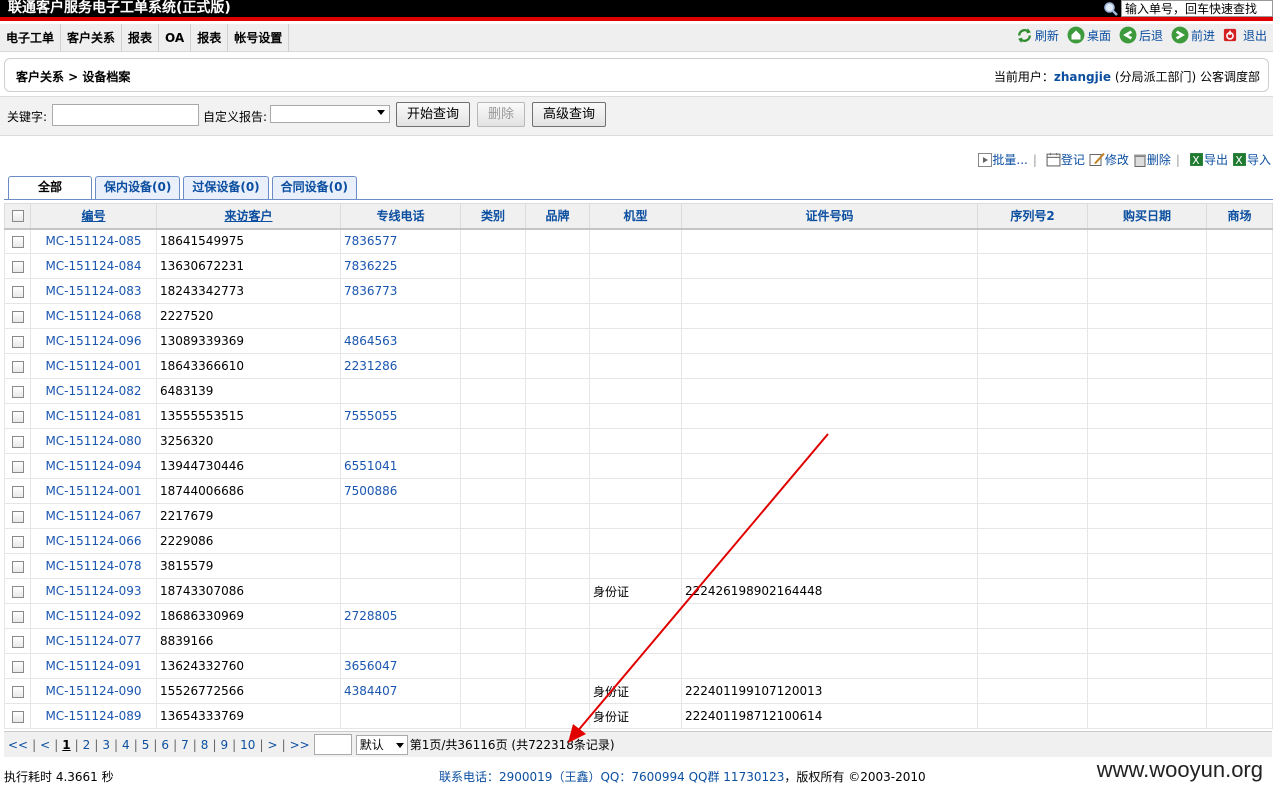  Describe the element at coordinates (400, 466) in the screenshot. I see `phone-link: 6551041` at that location.